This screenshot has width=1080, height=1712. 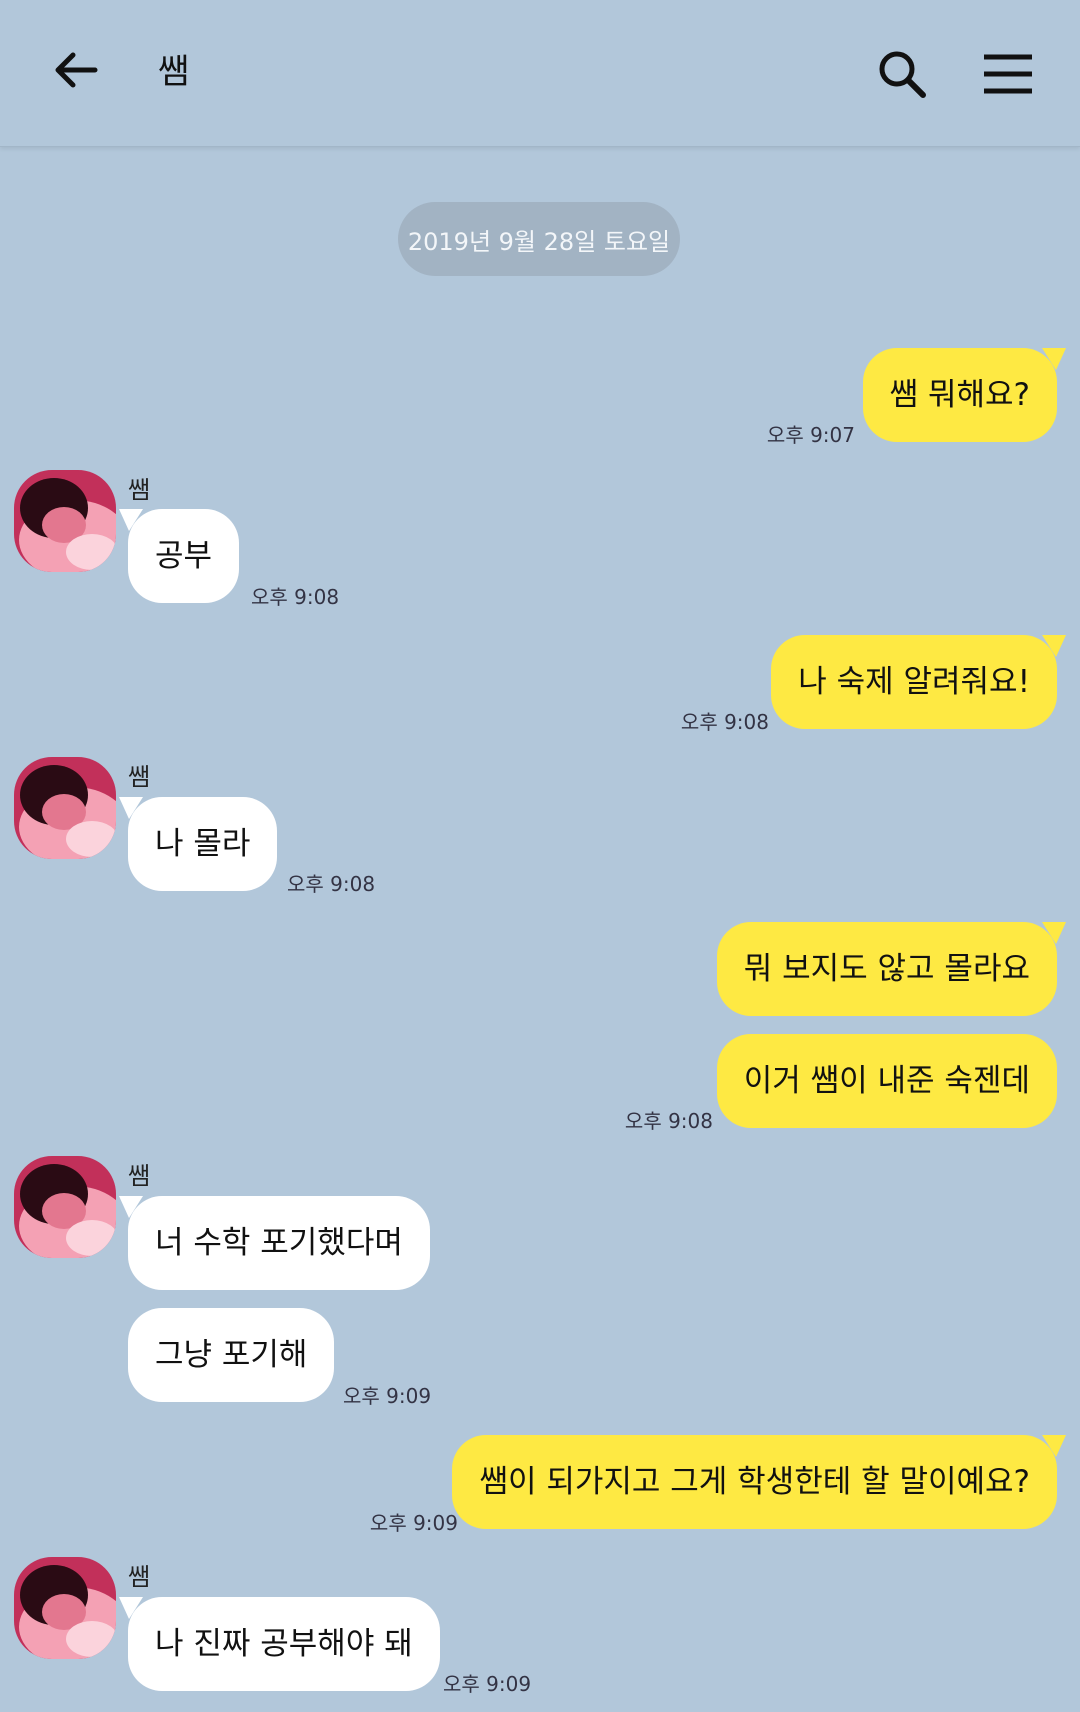 I want to click on message-text: 나 숙제 알려줘요!, so click(x=914, y=682).